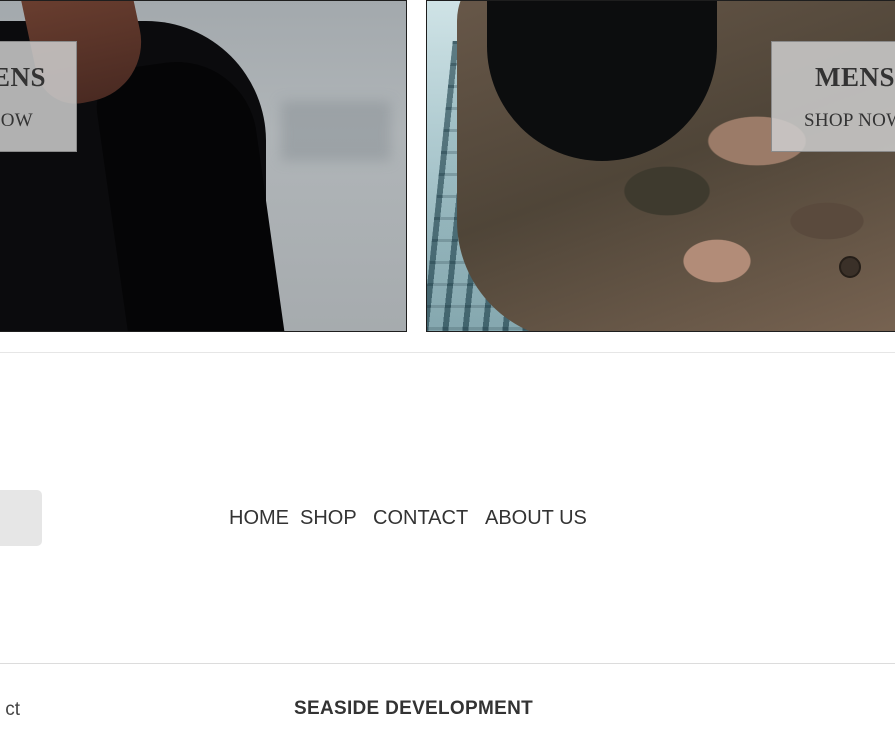 Image resolution: width=895 pixels, height=752 pixels. Describe the element at coordinates (414, 708) in the screenshot. I see `footer-brand: SEASIDE DEVELOPMENT` at that location.